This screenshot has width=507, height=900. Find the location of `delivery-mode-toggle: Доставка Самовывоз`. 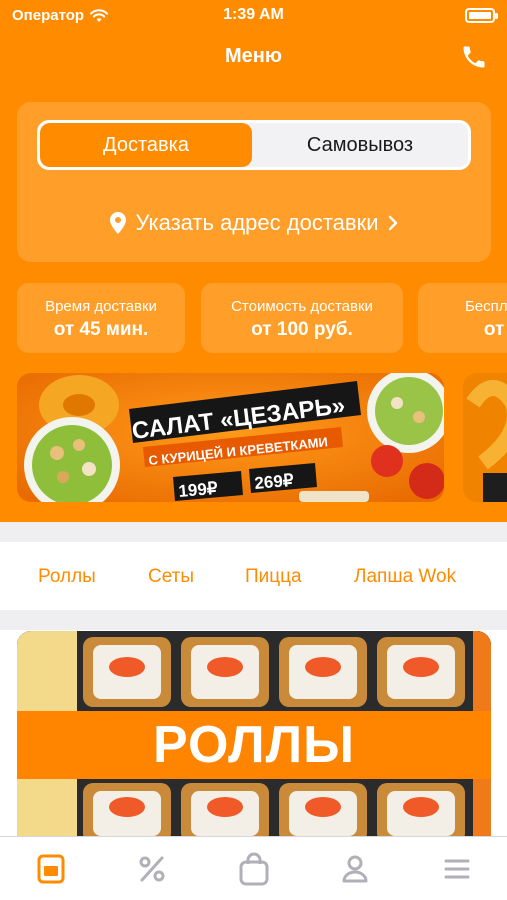

delivery-mode-toggle: Доставка Самовывоз is located at coordinates (254, 145).